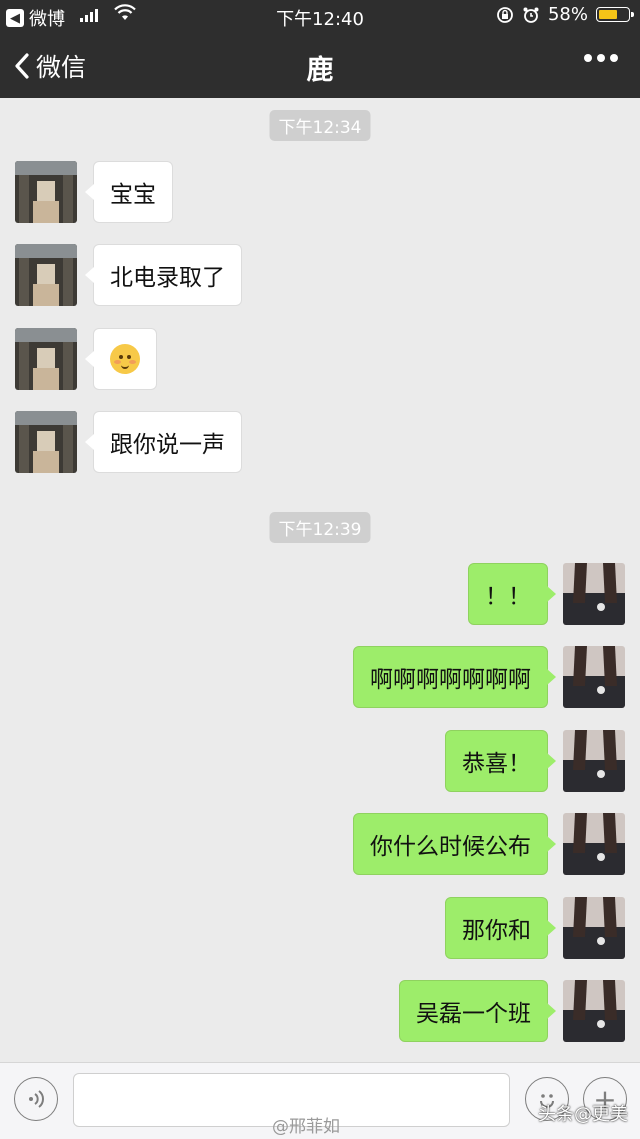 The height and width of the screenshot is (1139, 640). What do you see at coordinates (306, 1127) in the screenshot?
I see `weibo-watermark: @邢菲如` at bounding box center [306, 1127].